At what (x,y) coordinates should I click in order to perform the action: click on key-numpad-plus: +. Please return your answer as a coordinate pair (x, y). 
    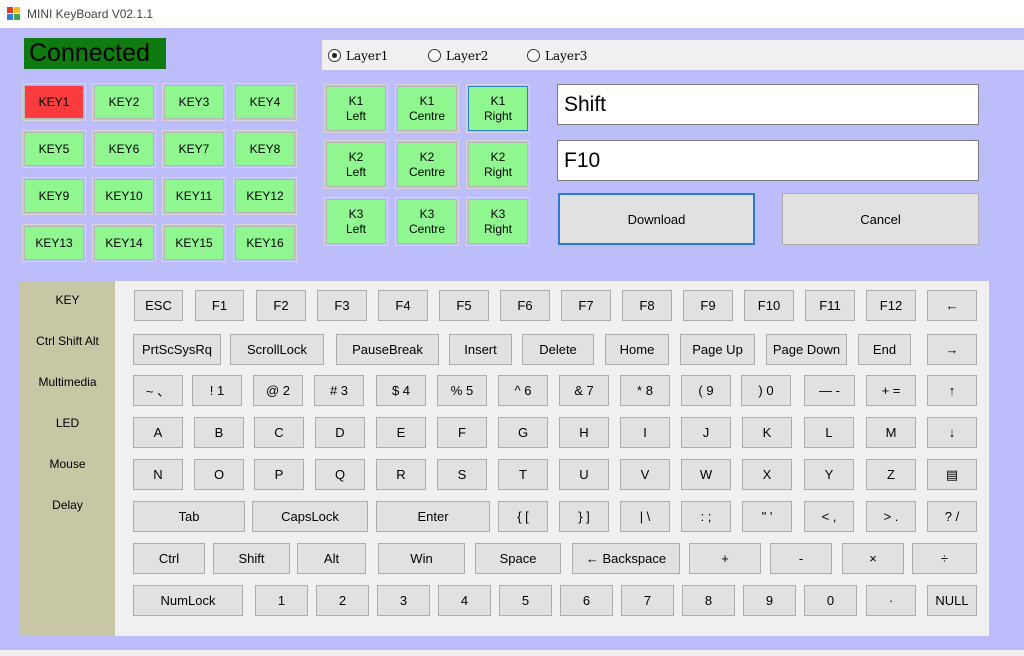
    Looking at the image, I should click on (725, 558).